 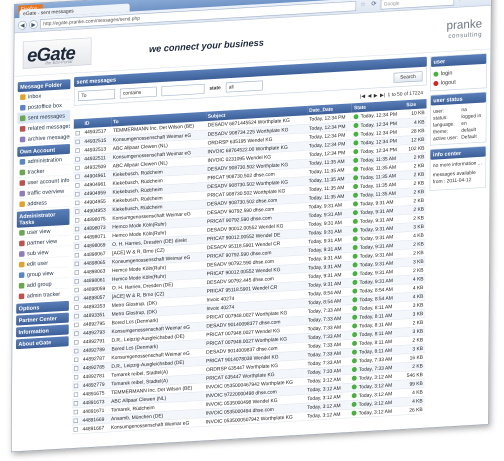 I want to click on sidebar-item: address, so click(x=43, y=203).